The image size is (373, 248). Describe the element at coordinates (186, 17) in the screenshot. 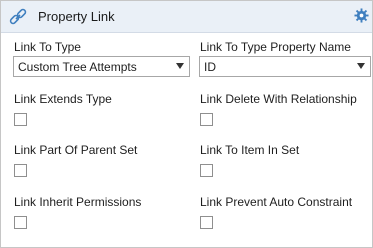

I see `panel-header: Property Link` at that location.